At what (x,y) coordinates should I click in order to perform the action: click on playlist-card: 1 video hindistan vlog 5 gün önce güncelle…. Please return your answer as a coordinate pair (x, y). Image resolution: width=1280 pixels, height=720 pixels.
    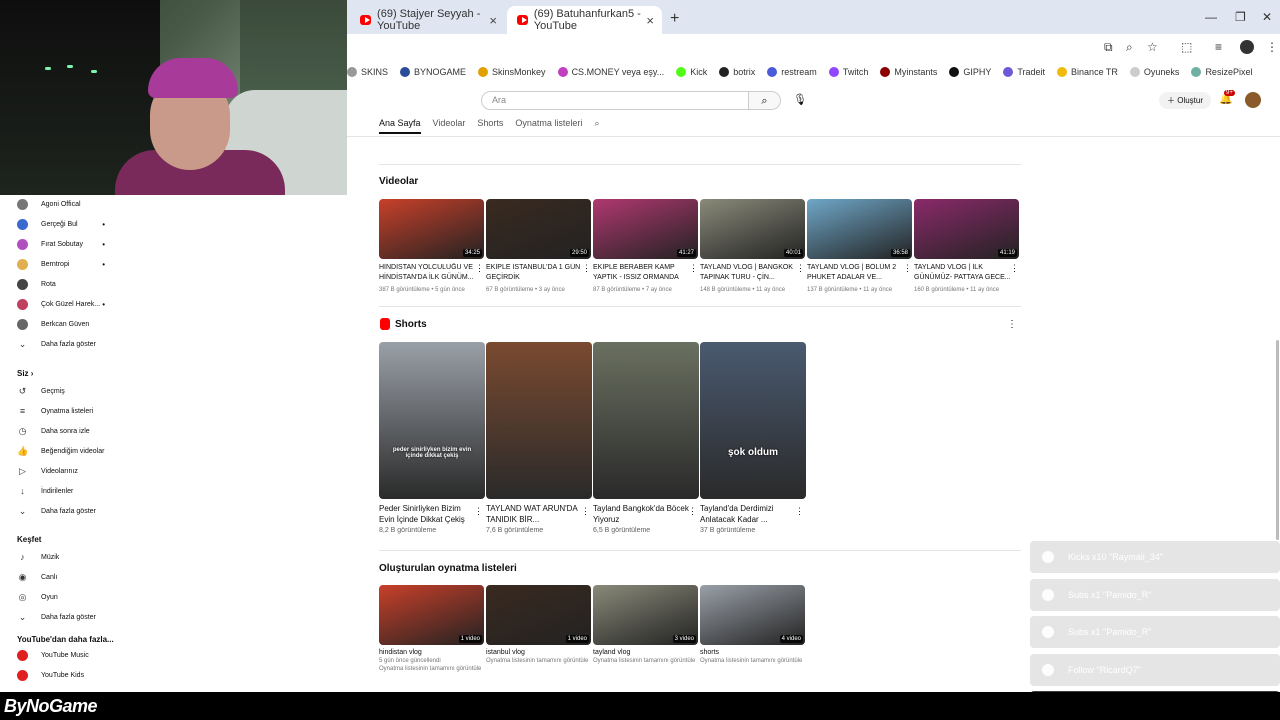
    Looking at the image, I should click on (431, 628).